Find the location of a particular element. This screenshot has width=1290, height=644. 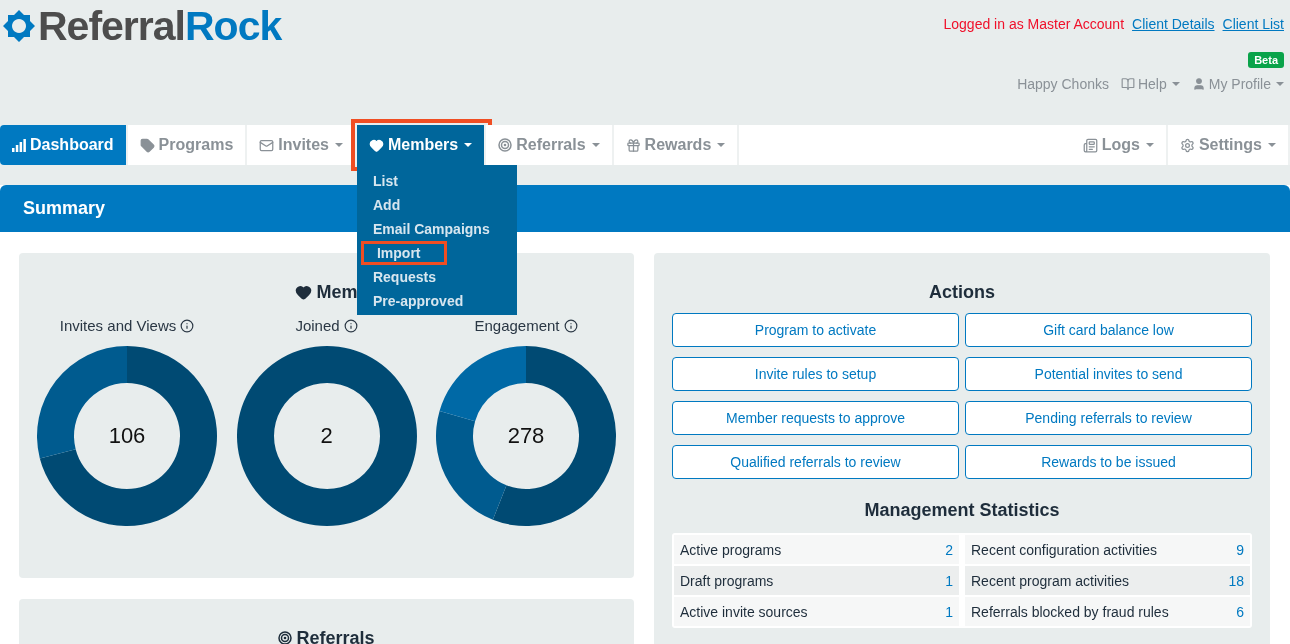

stat-label: Active invite sources is located at coordinates (744, 611).